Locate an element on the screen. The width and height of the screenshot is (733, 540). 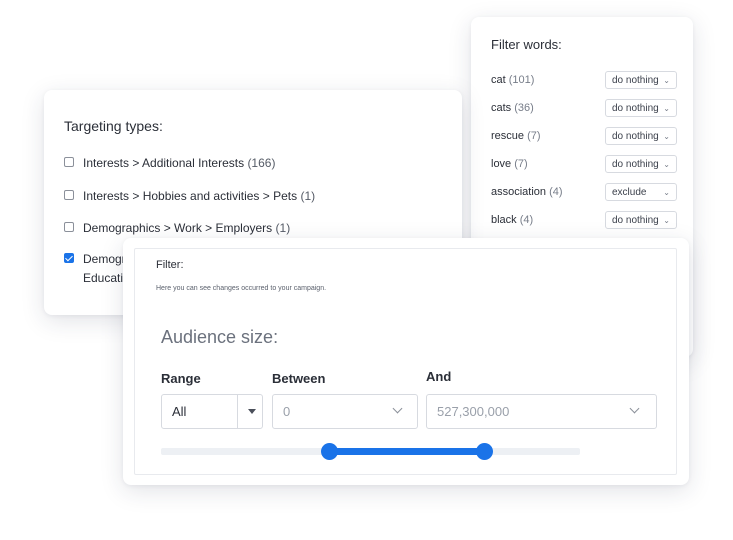
slider-handle-low is located at coordinates (329, 451).